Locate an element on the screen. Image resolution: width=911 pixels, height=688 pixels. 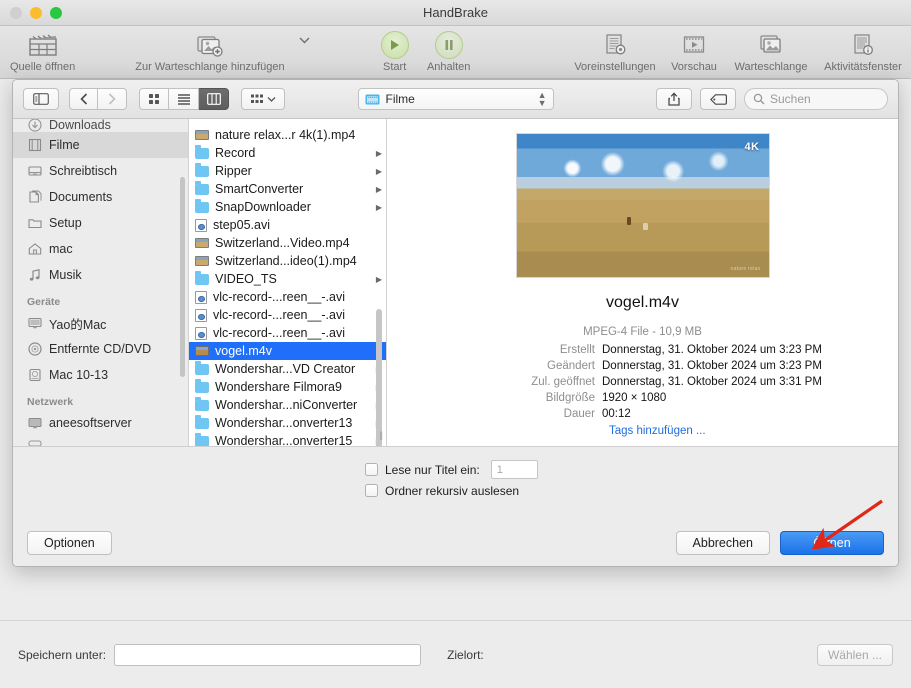
view-mode-buttons is located at coordinates (184, 99).